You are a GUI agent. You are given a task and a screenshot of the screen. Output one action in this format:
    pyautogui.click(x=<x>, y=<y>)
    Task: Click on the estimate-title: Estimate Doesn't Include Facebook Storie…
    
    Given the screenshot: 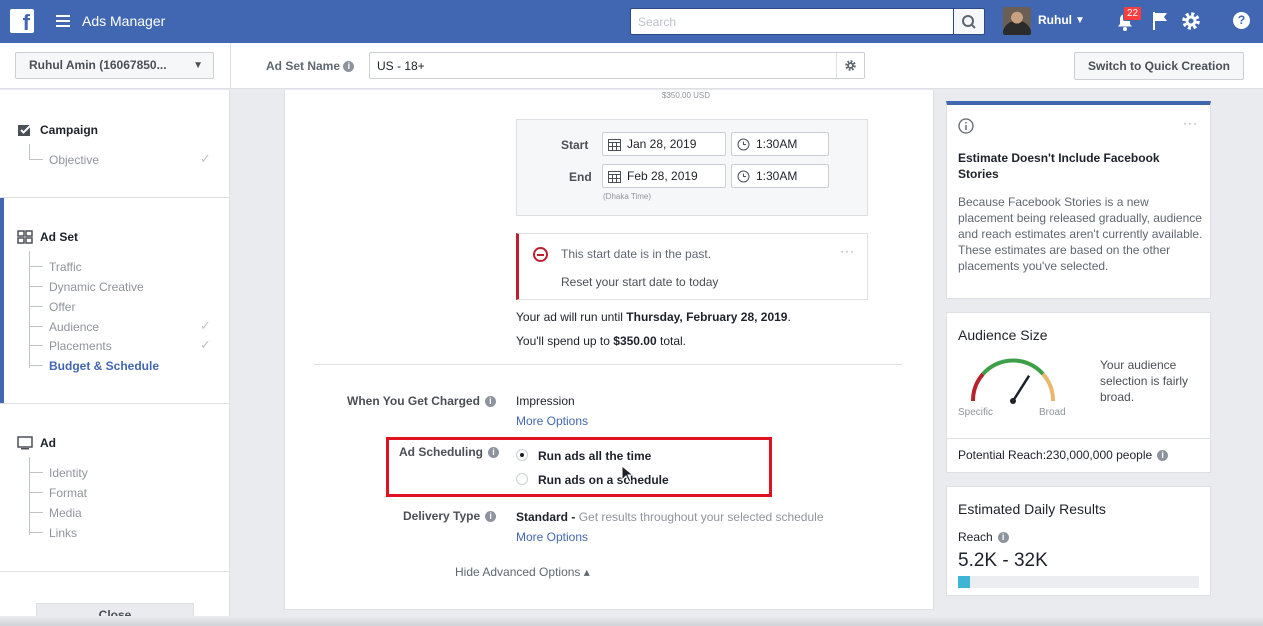 What is the action you would take?
    pyautogui.click(x=1059, y=166)
    